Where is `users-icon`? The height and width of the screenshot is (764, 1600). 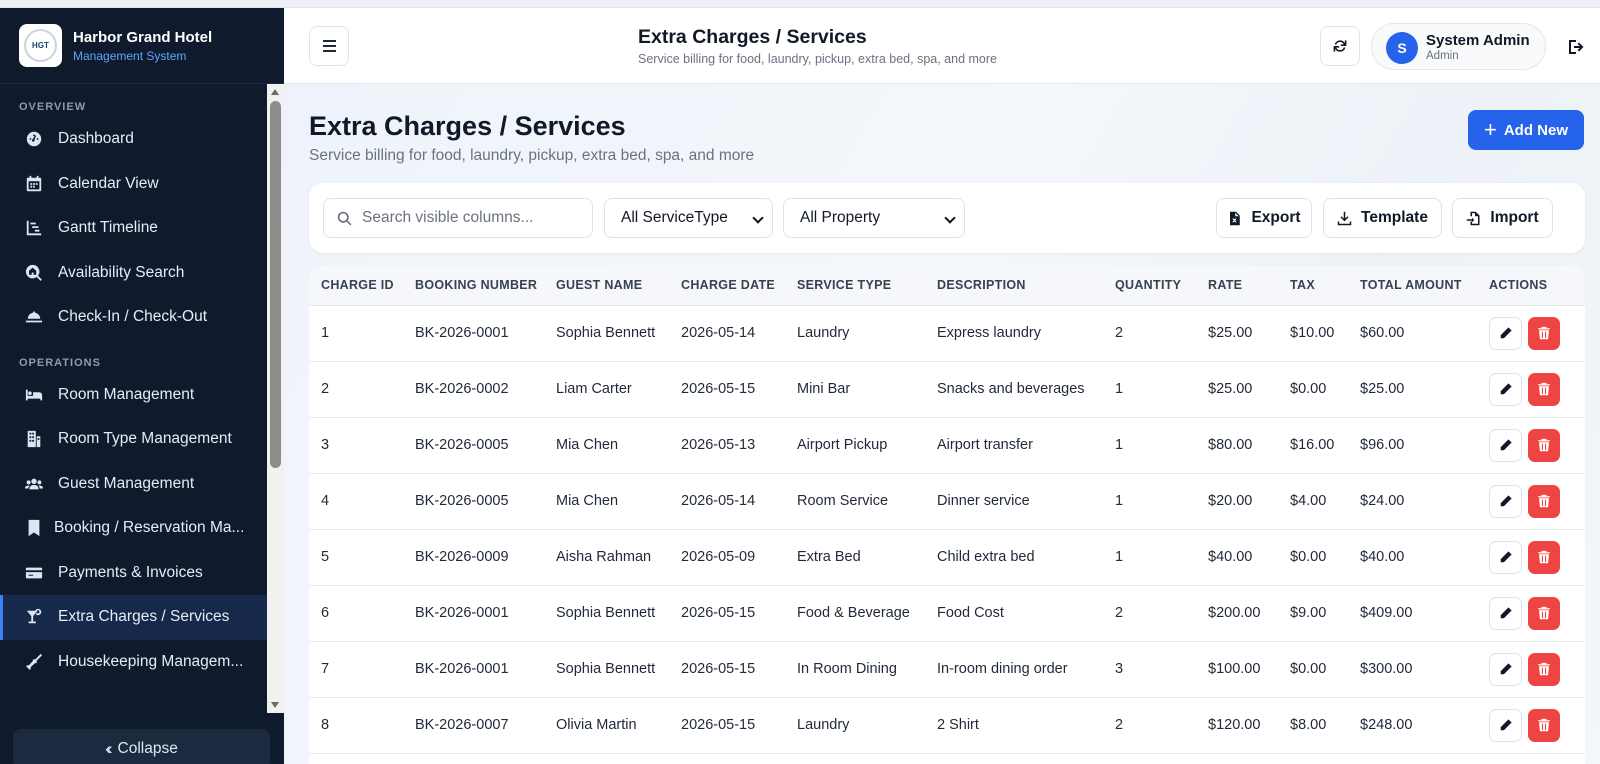 users-icon is located at coordinates (33, 483).